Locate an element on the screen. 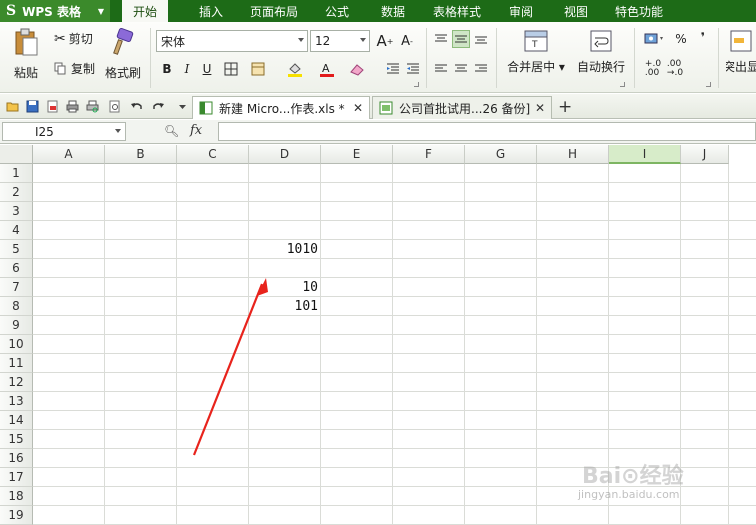  annotation-arrow is located at coordinates (228, 369).